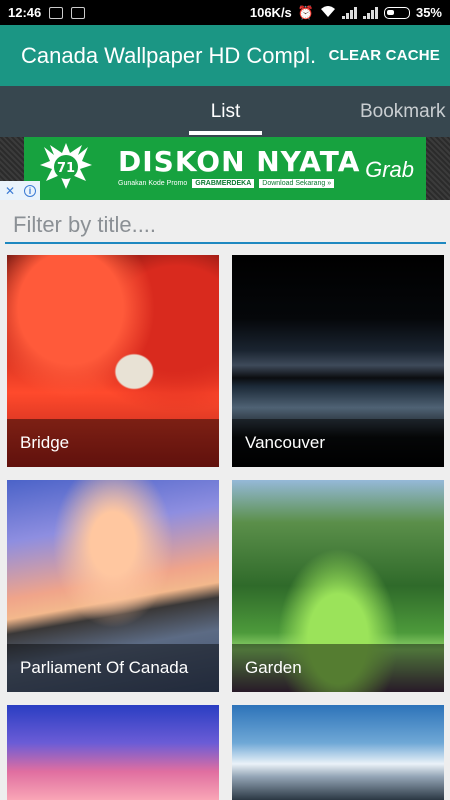 The image size is (450, 800). I want to click on wallpaper-title: Parliament Of Canada, so click(113, 668).